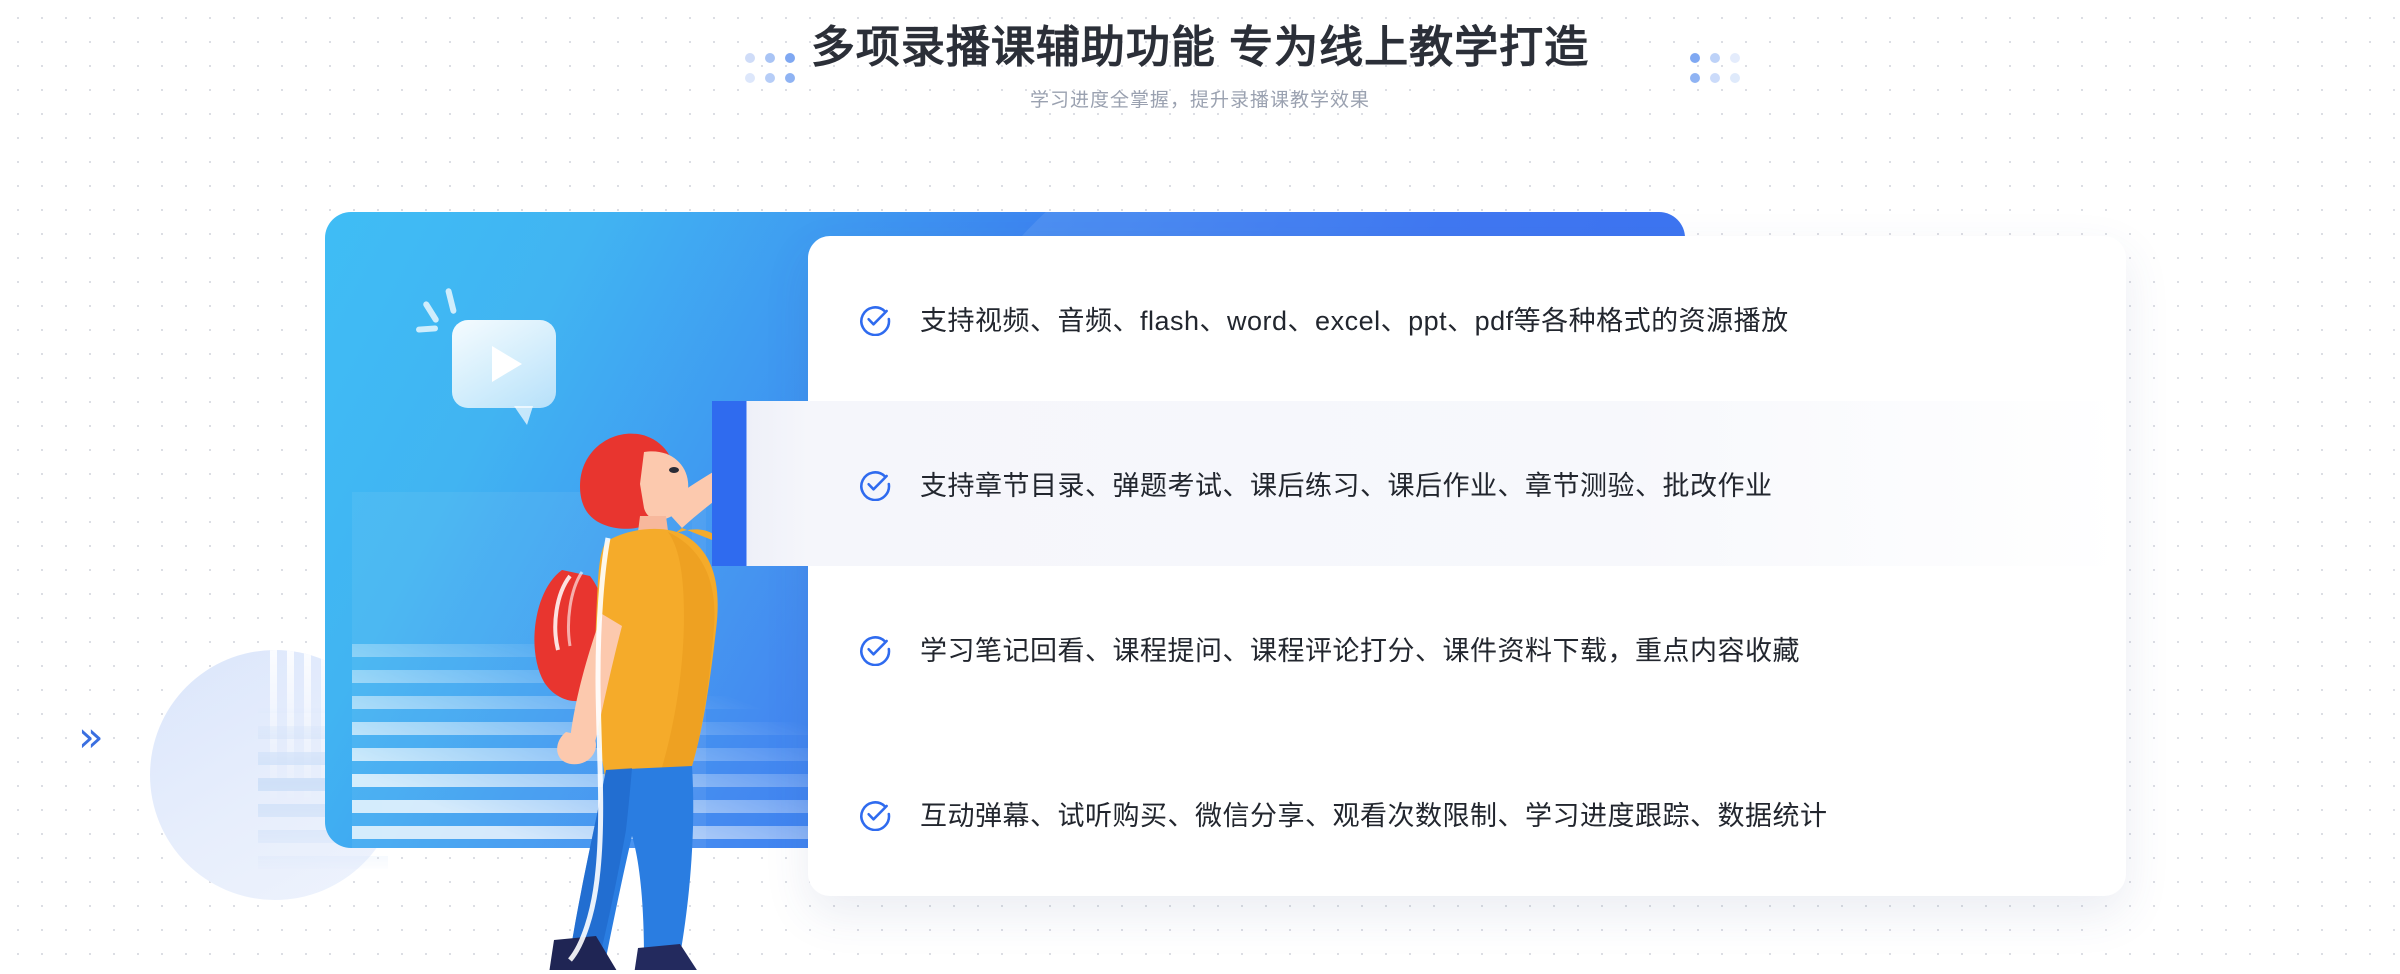 The height and width of the screenshot is (974, 2400). I want to click on feature-label: 互动弹幕、试听购买、微信分享、观看次数限制、学习进度跟踪、数据统计, so click(1374, 816).